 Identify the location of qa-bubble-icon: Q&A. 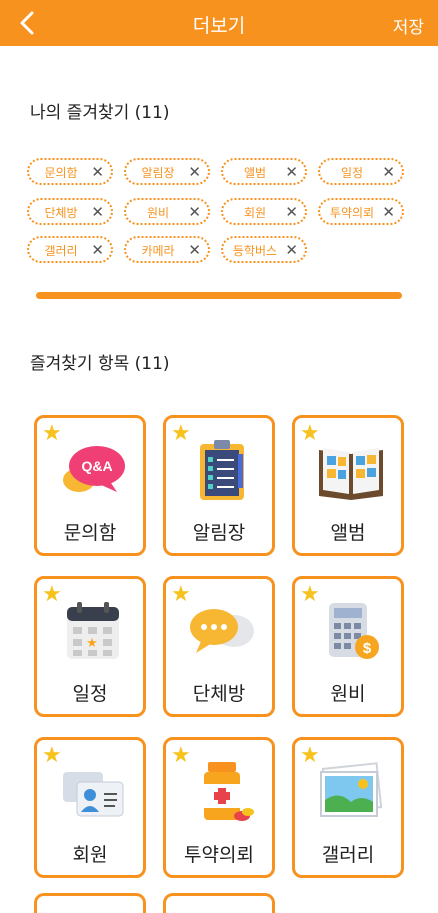
(94, 469).